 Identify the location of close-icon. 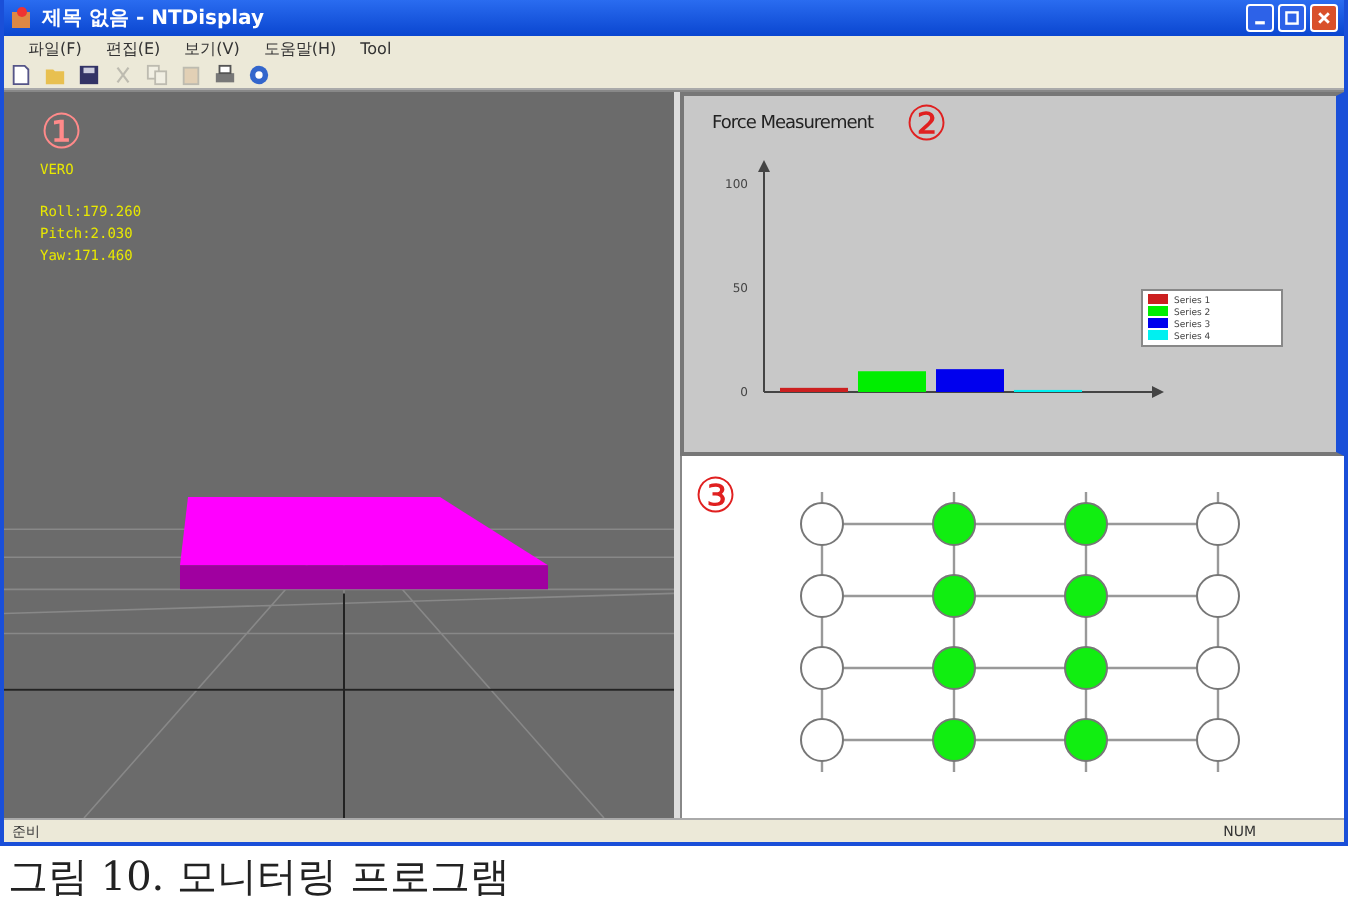
(1324, 18).